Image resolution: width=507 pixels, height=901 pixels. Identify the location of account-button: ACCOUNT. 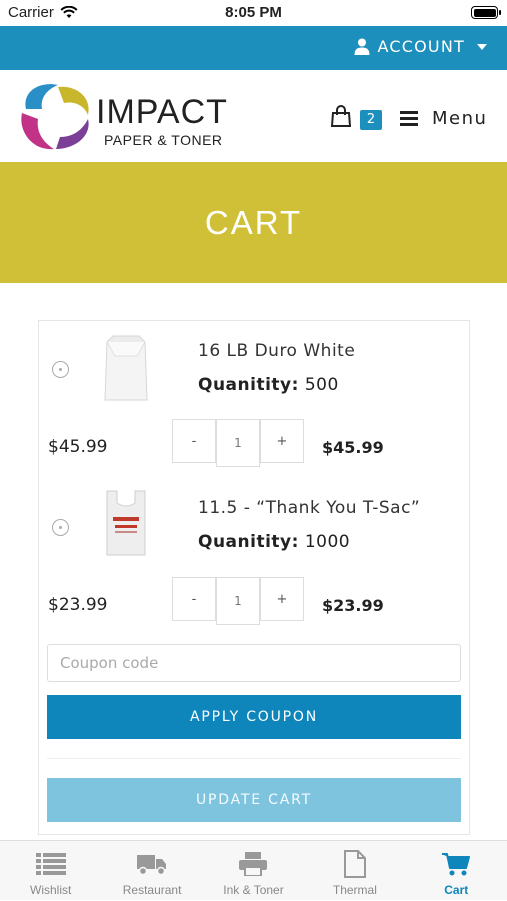
(420, 46).